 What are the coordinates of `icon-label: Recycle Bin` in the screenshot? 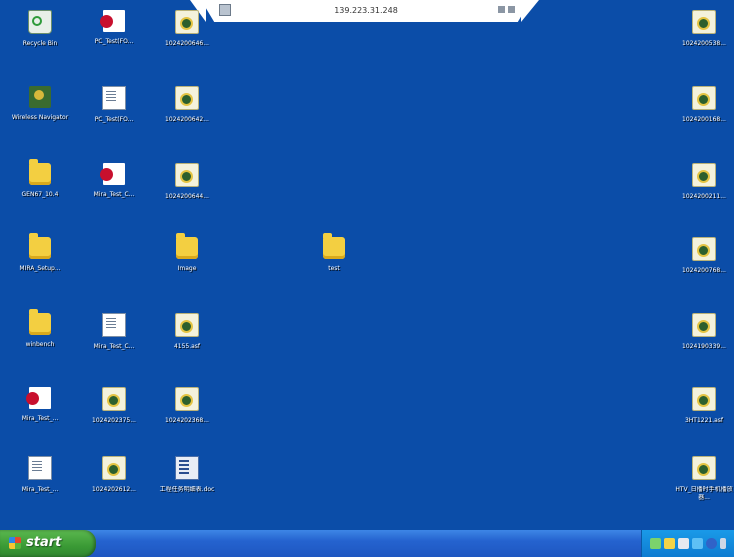 It's located at (40, 43).